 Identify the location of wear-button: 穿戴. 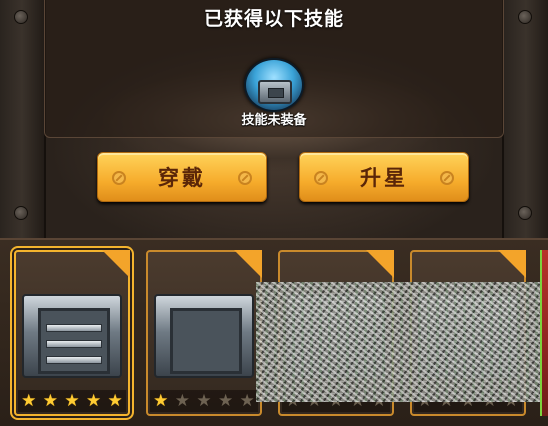
(182, 177).